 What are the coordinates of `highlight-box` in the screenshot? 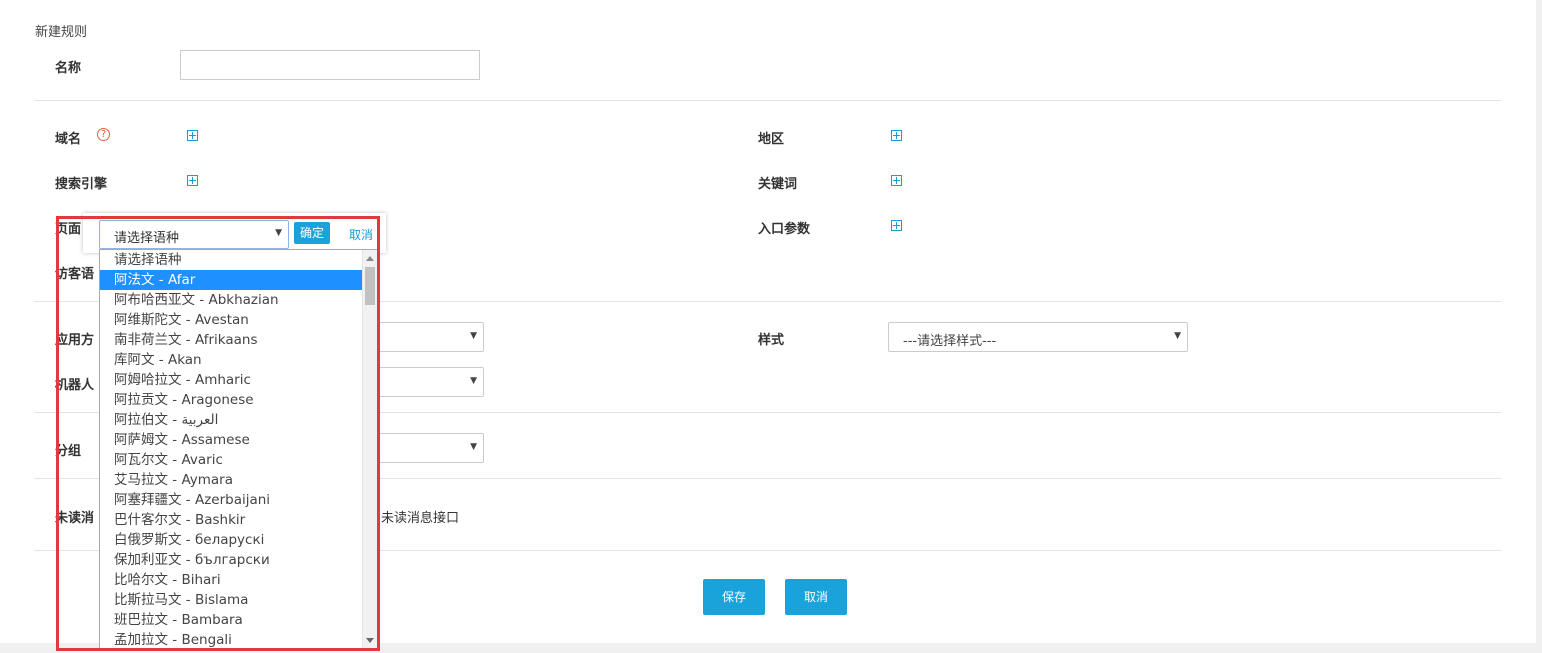 It's located at (218, 433).